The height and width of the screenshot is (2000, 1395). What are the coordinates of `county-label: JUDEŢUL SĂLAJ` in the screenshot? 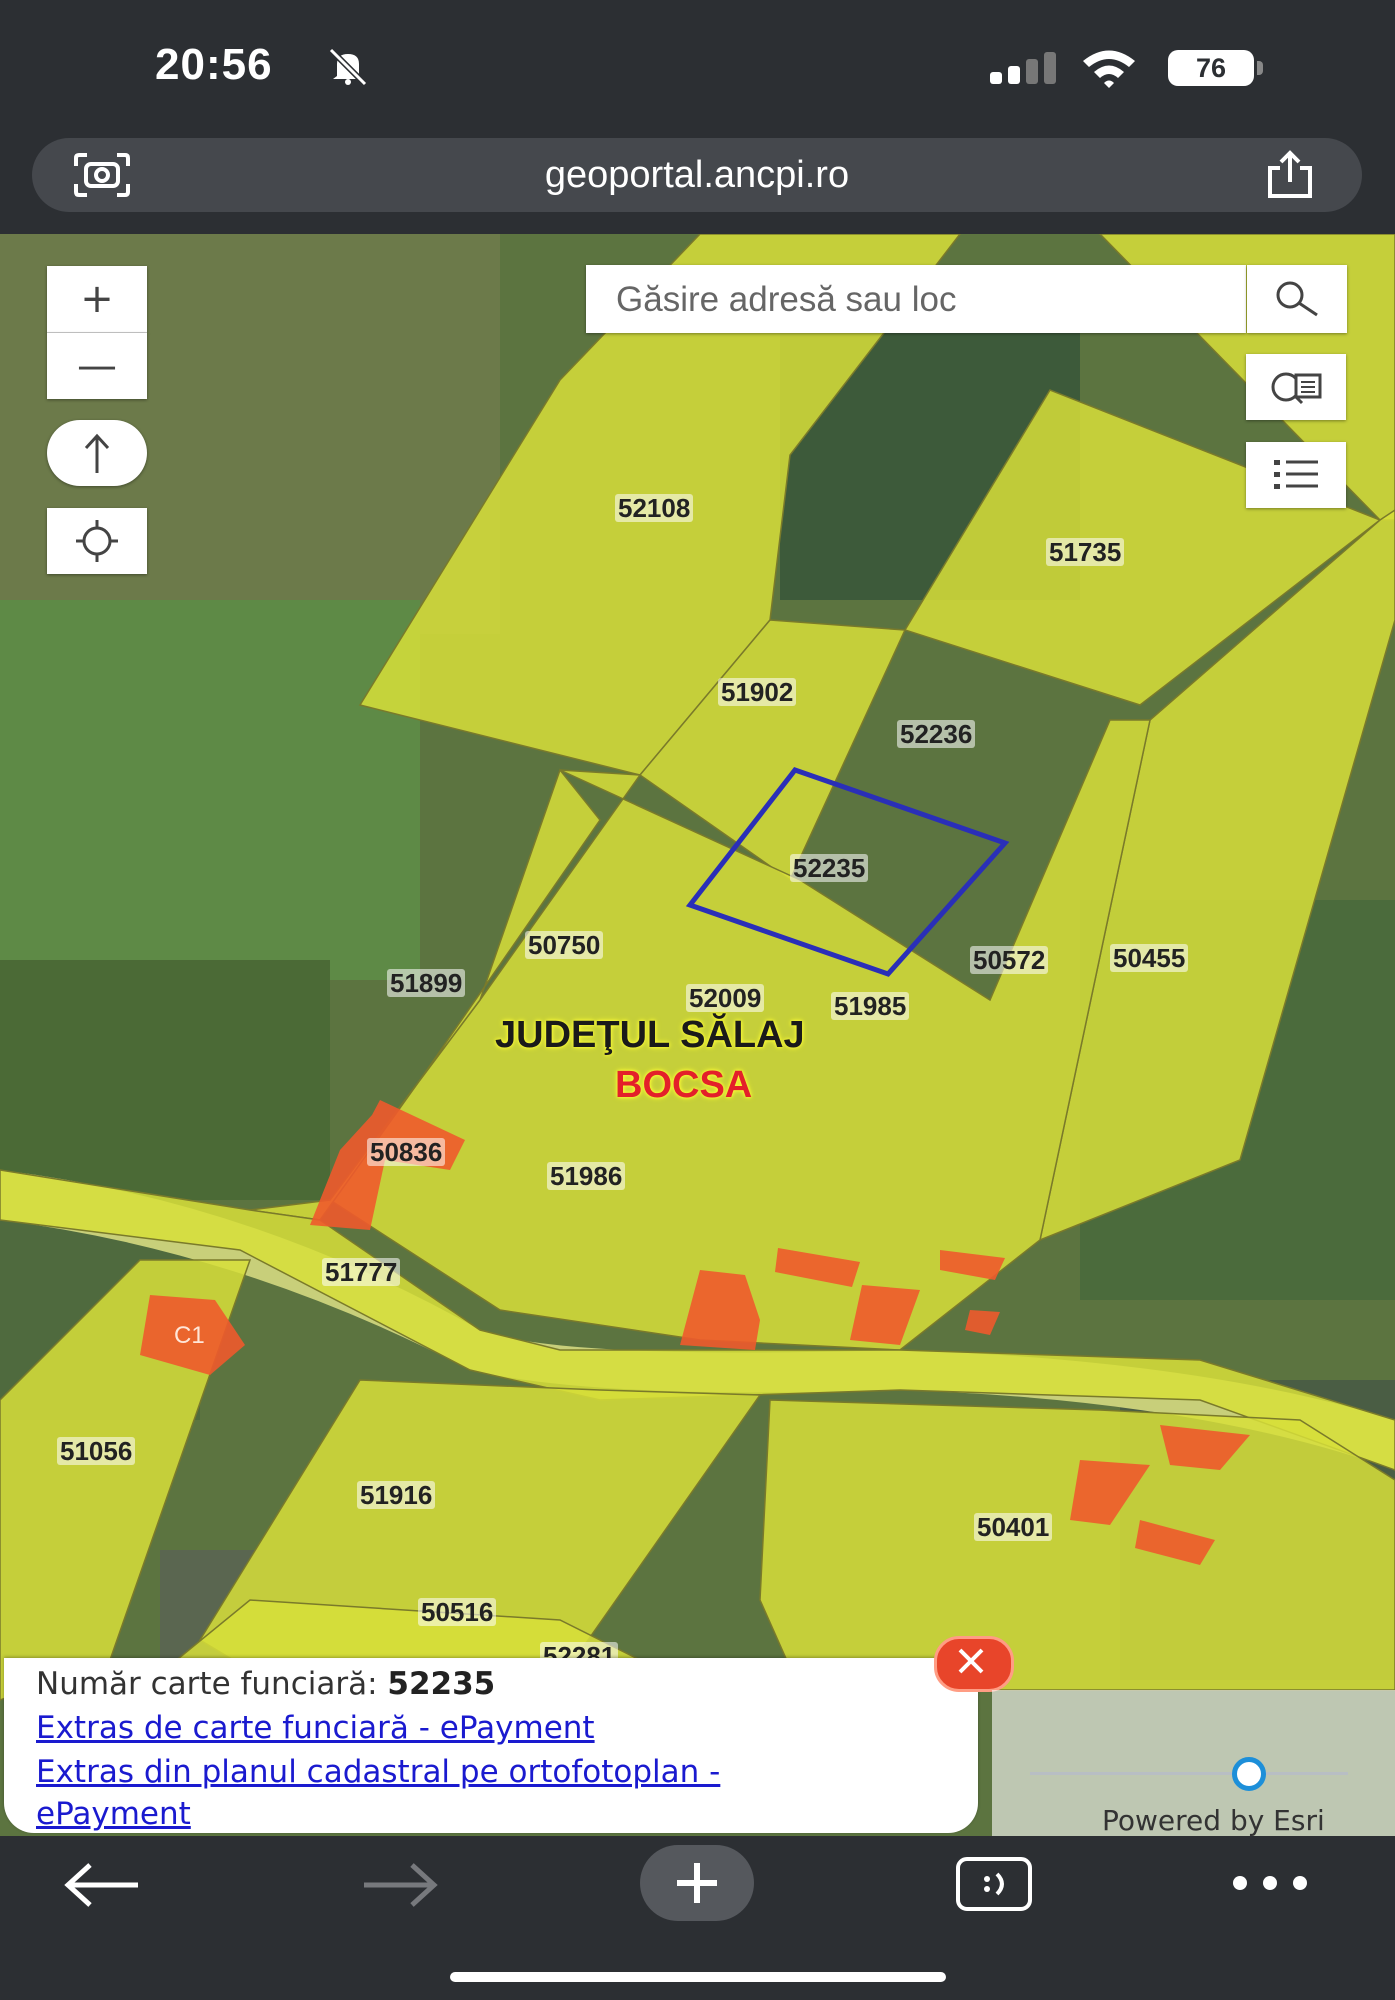 It's located at (650, 1035).